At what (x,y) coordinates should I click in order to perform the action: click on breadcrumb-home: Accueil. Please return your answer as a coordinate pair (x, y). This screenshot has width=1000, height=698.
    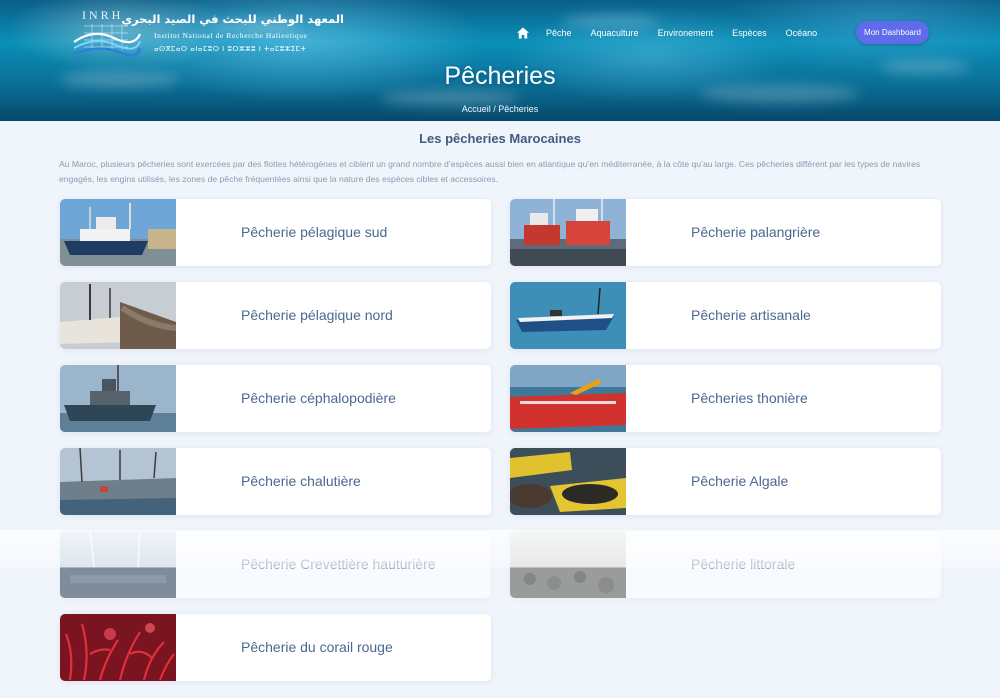
    Looking at the image, I should click on (476, 109).